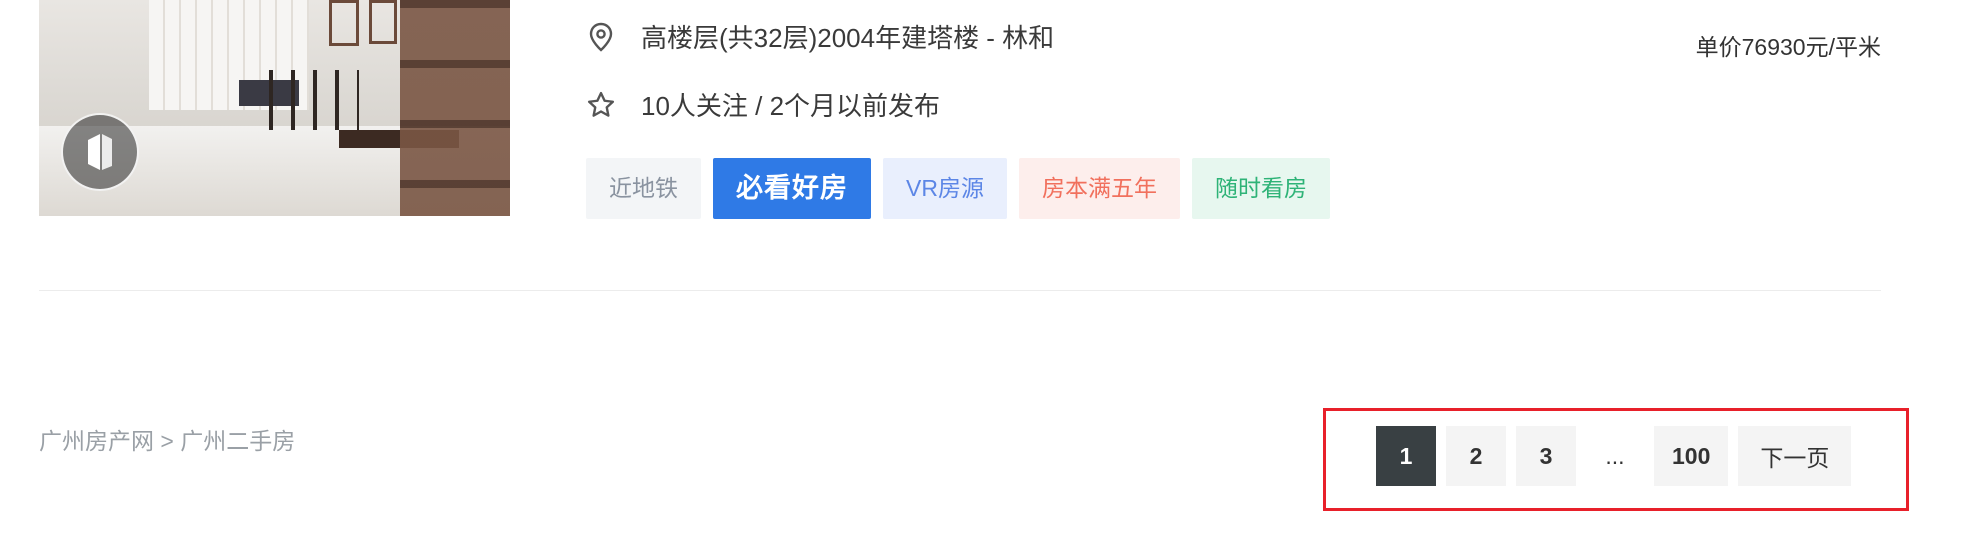  I want to click on tag-must-see: 必看好房, so click(792, 188).